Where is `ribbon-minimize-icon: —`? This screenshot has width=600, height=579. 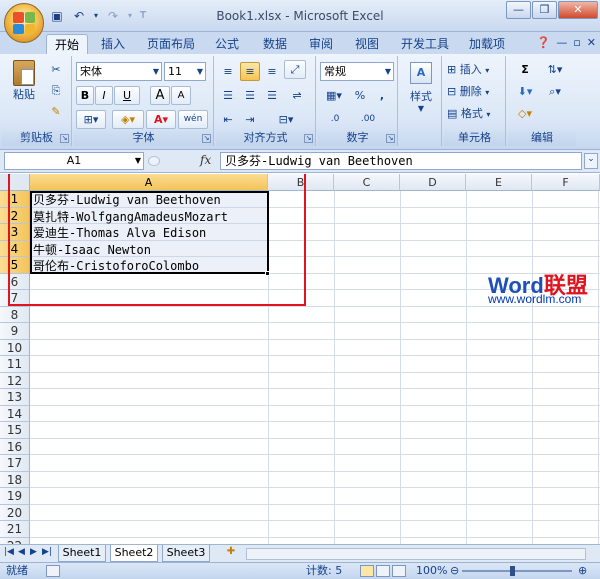 ribbon-minimize-icon: — is located at coordinates (561, 42).